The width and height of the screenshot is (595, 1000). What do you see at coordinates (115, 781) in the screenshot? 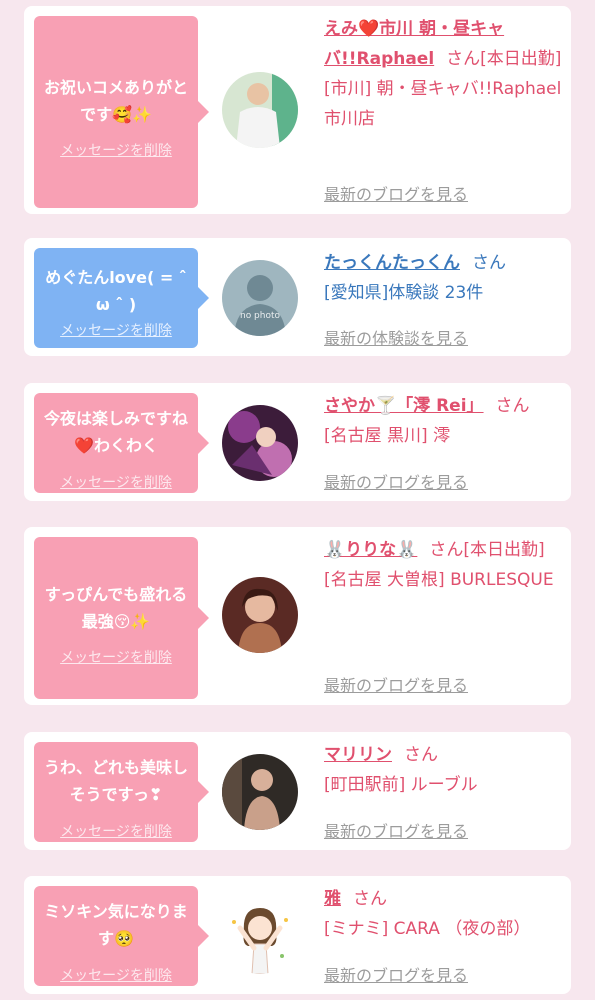
I see `message-text: うわ、どれも美味しそうですっ❣` at bounding box center [115, 781].